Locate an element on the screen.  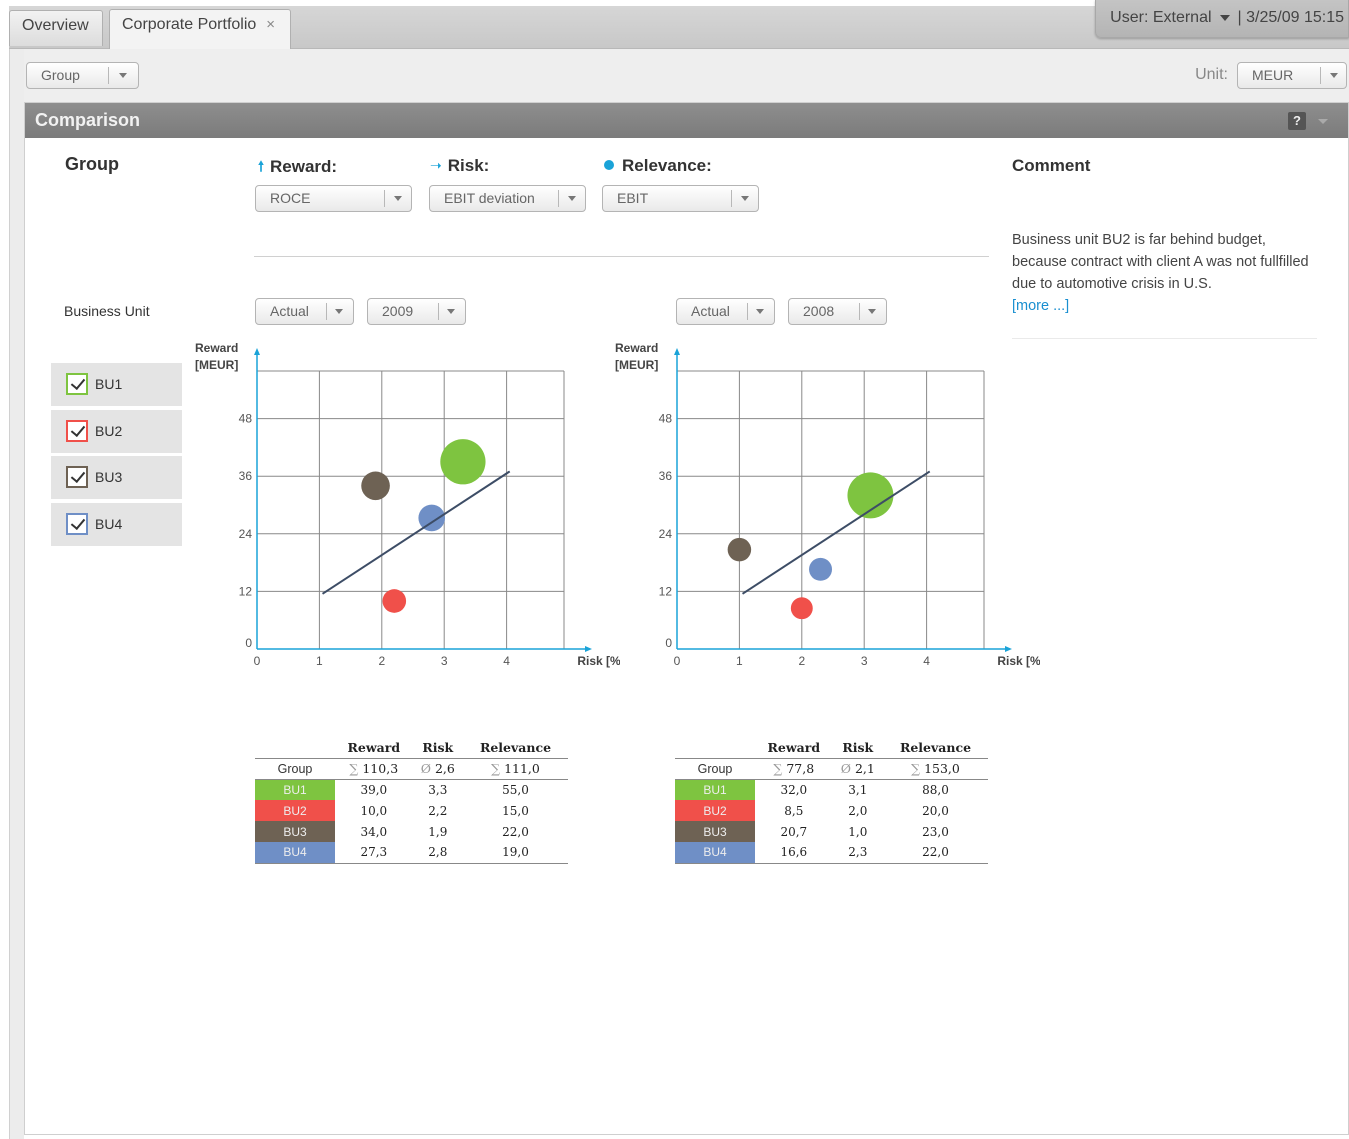
bu-item-label: BU3 is located at coordinates (109, 477).